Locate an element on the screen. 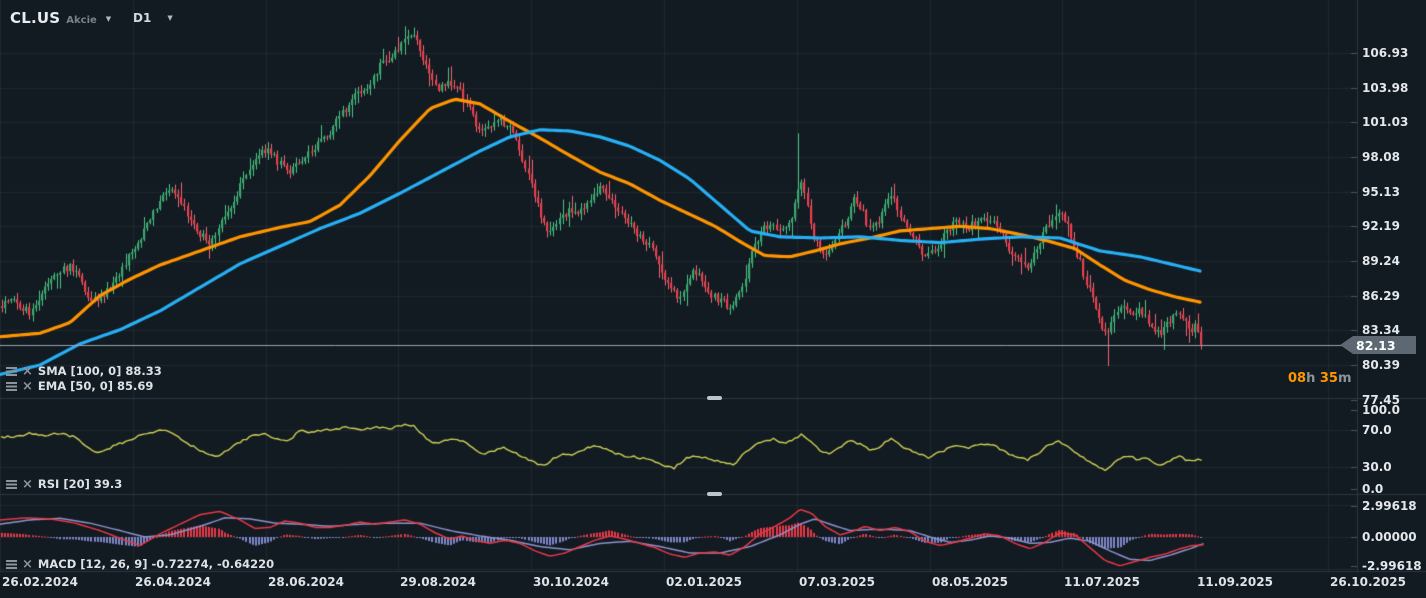 This screenshot has width=1426, height=598. symbol-name: CL.US is located at coordinates (35, 18).